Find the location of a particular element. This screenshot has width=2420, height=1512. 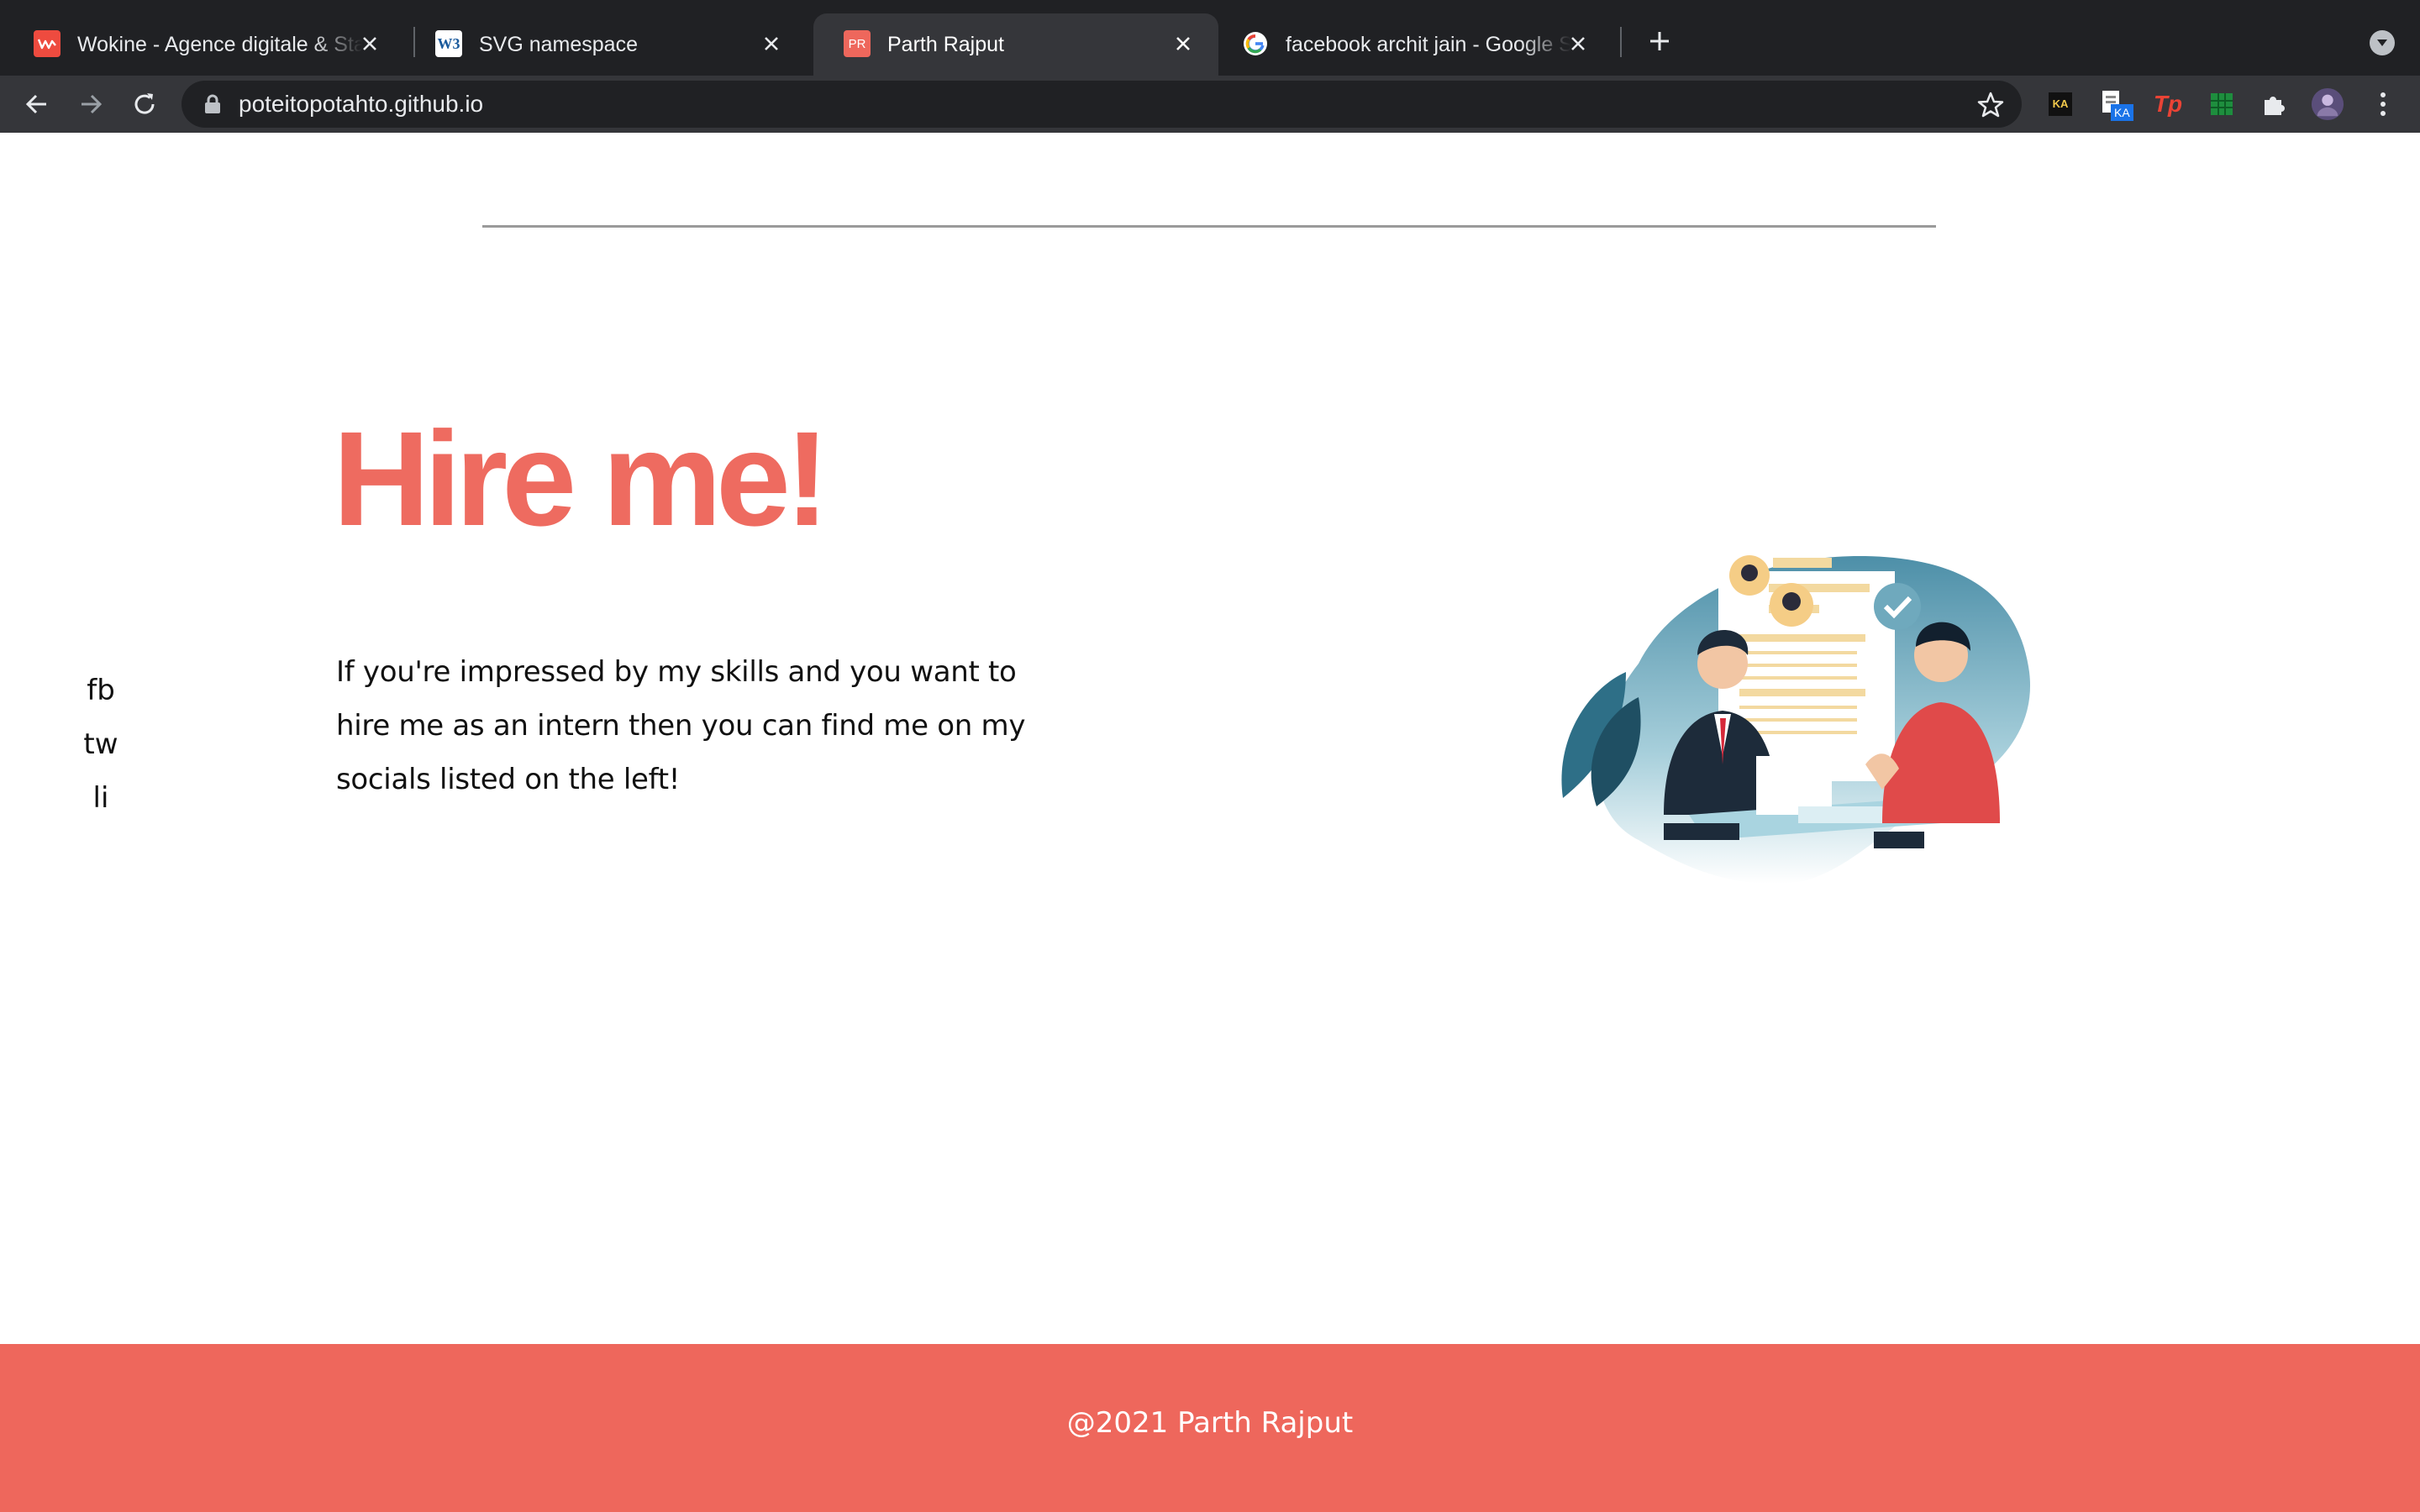

social-link-twitter: tw is located at coordinates (100, 744).